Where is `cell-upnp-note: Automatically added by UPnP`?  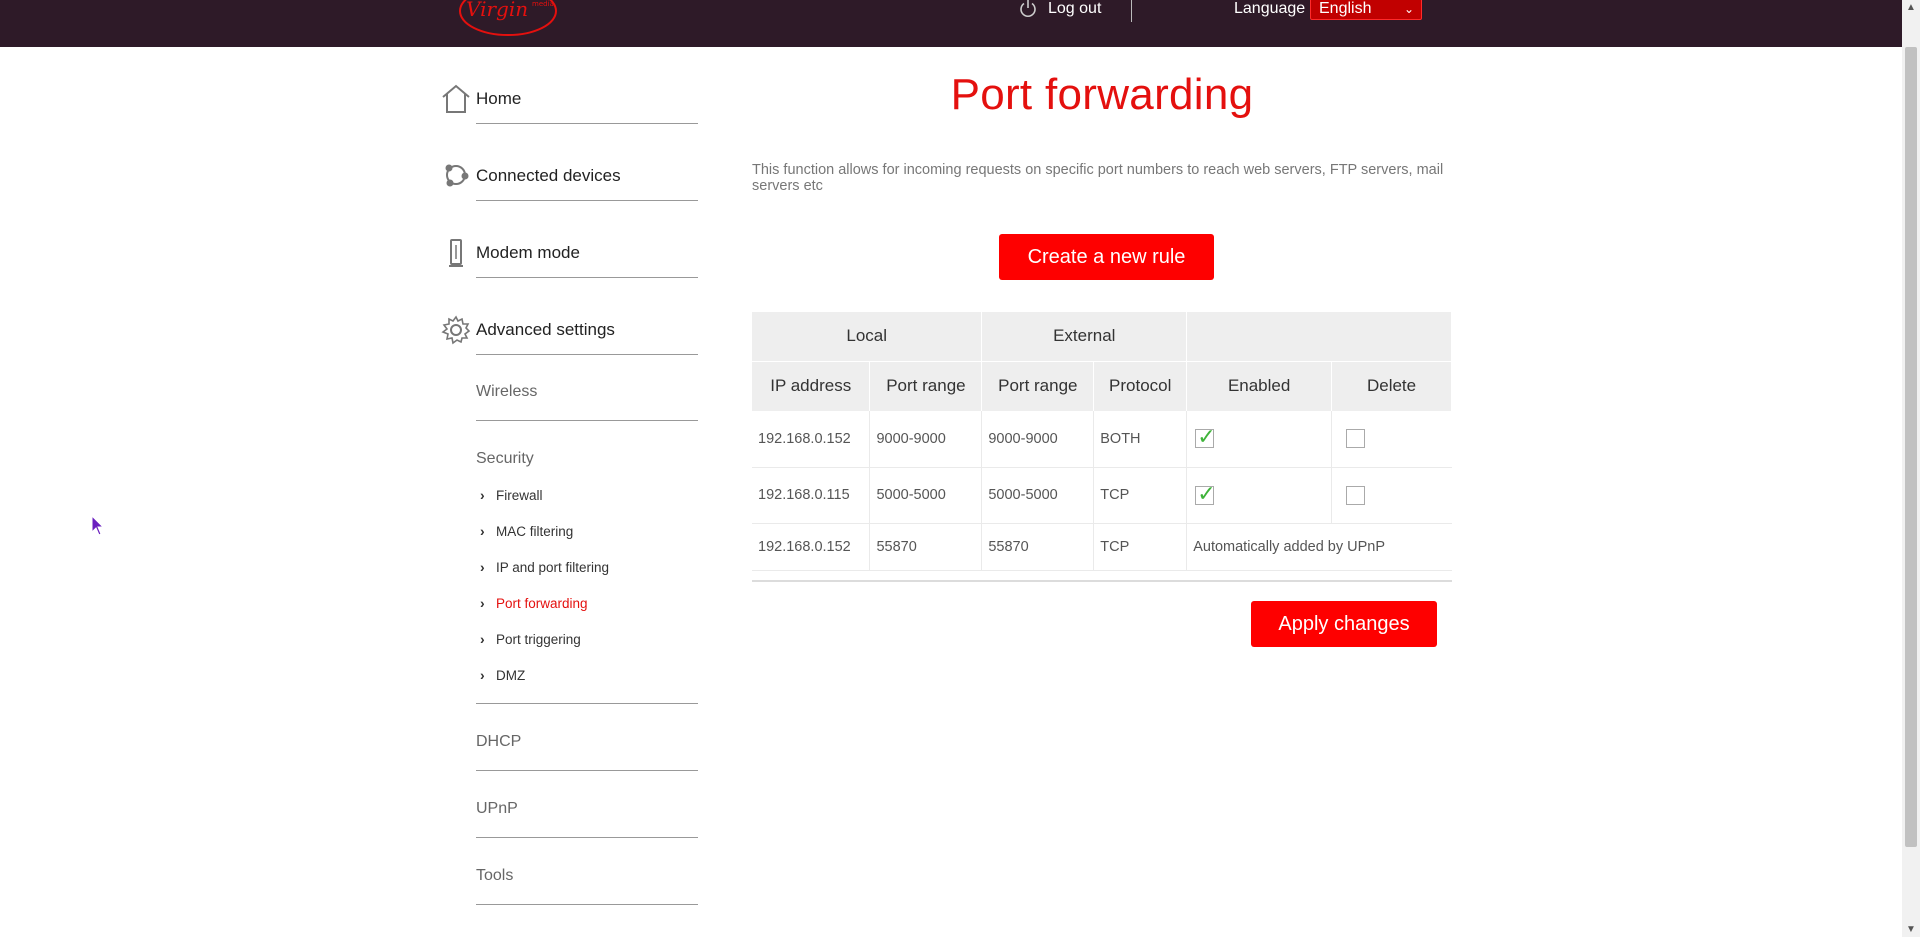
cell-upnp-note: Automatically added by UPnP is located at coordinates (1319, 547).